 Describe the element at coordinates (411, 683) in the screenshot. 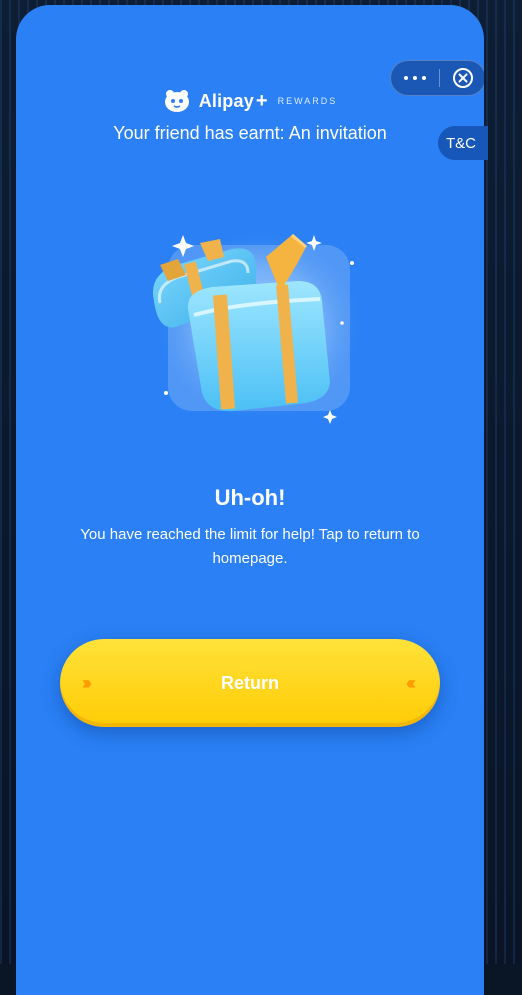

I see `chevrons-left-icon: ‹‹‹` at that location.